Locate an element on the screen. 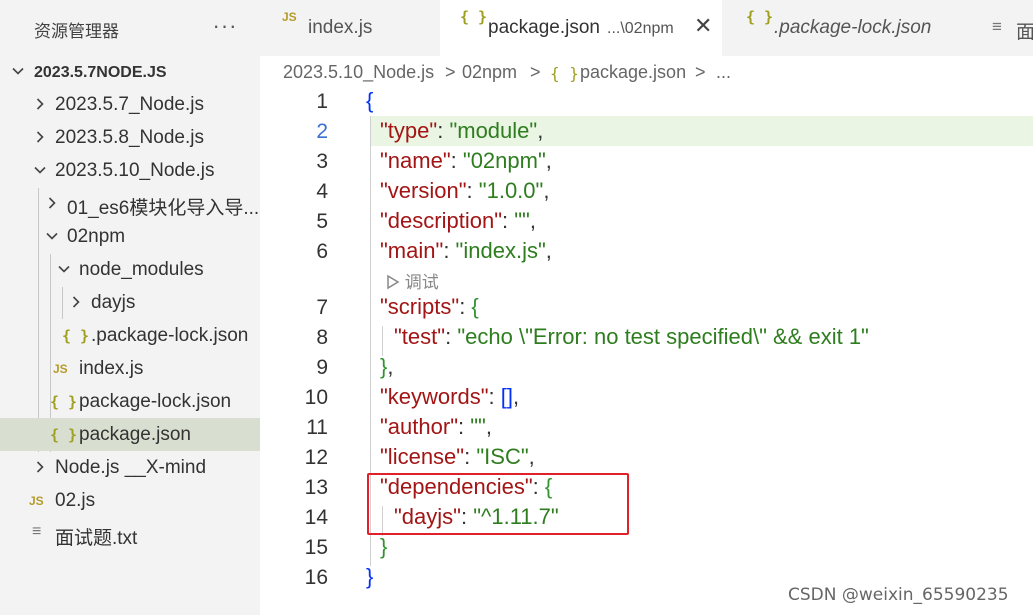 The width and height of the screenshot is (1033, 615). code-line: "author": "", is located at coordinates (436, 427).